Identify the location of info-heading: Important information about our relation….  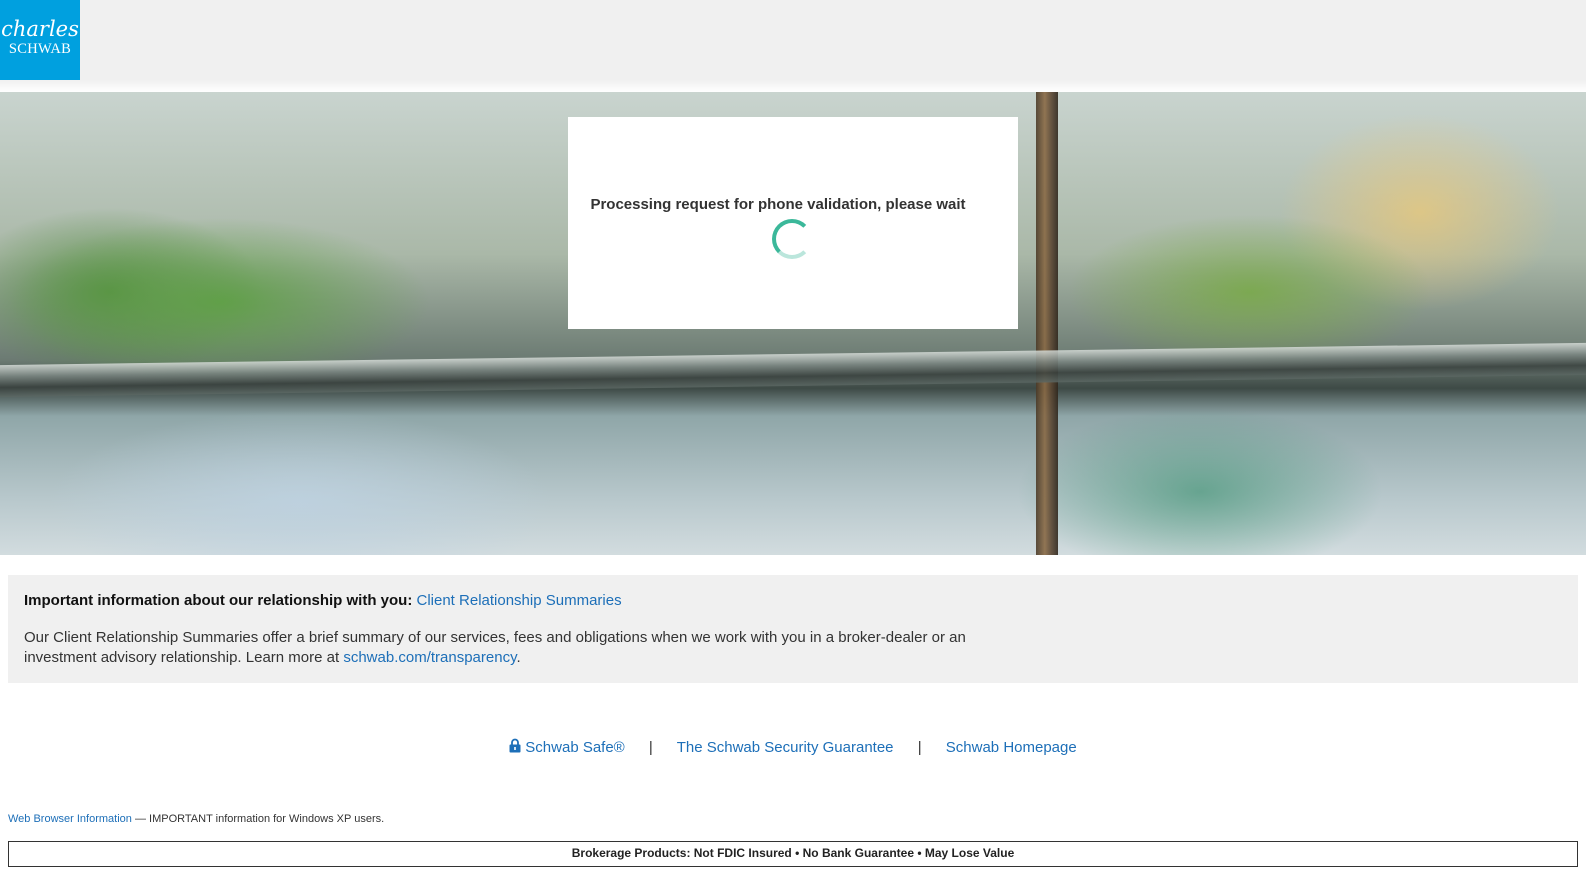
(323, 600).